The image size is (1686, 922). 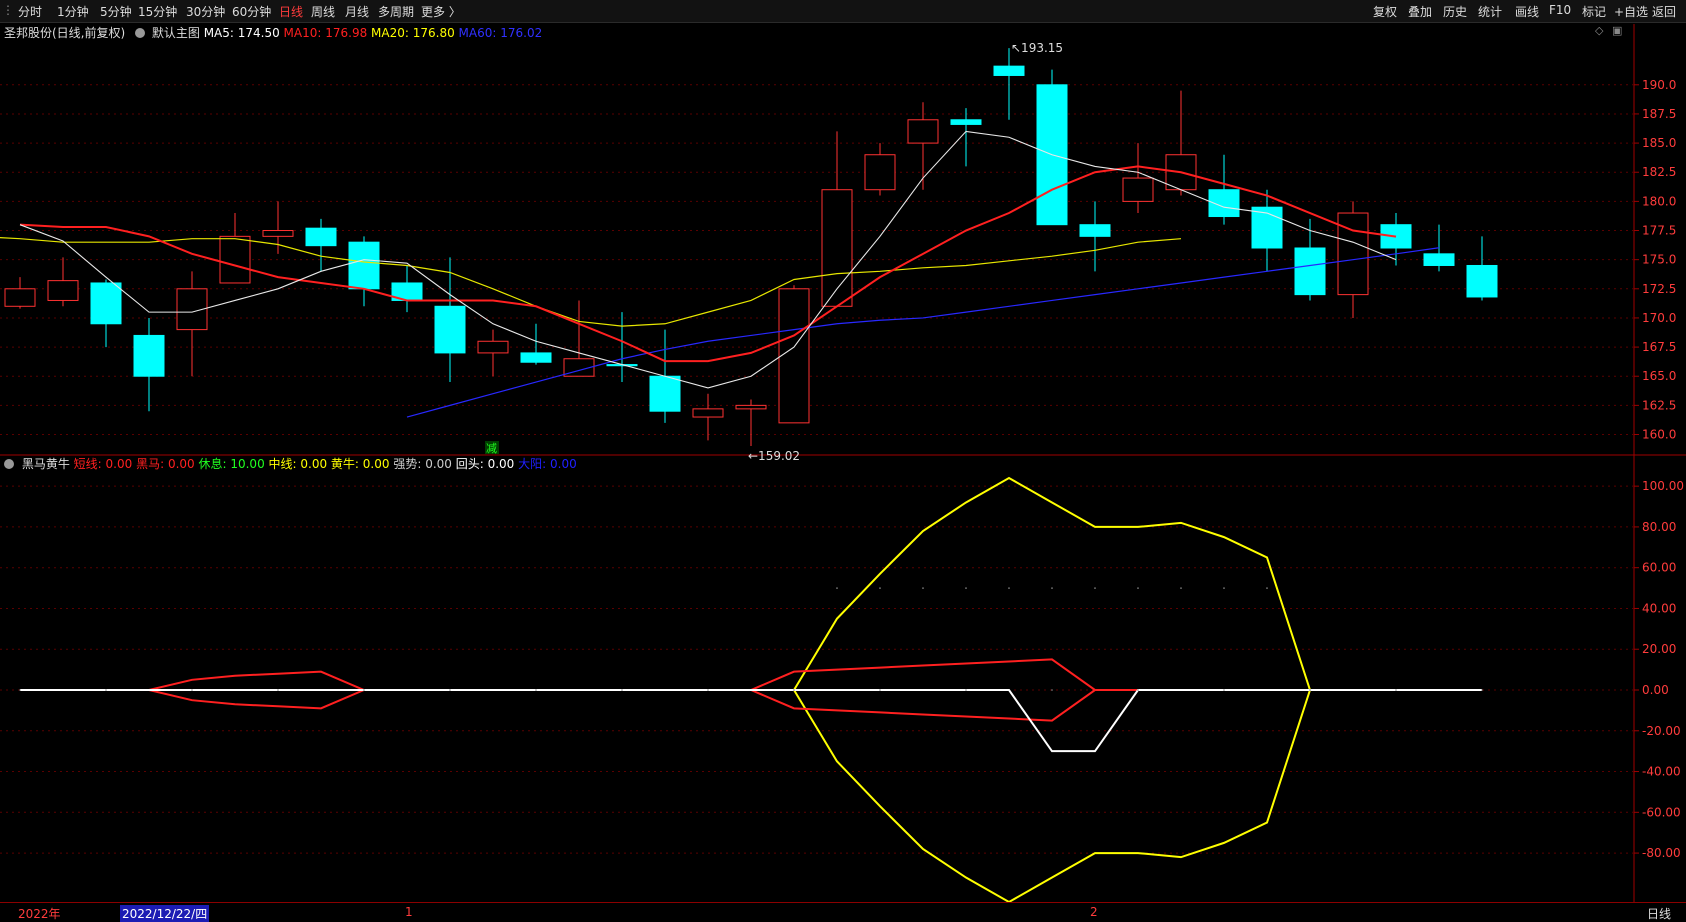 I want to click on price-tick-label: 190.0, so click(x=1659, y=85).